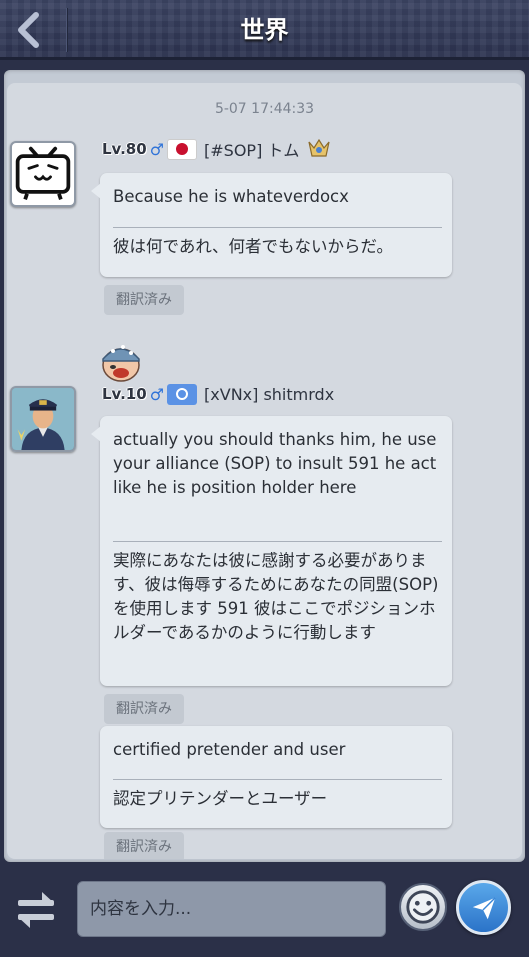 The image size is (529, 957). What do you see at coordinates (67, 30) in the screenshot?
I see `header-divider` at bounding box center [67, 30].